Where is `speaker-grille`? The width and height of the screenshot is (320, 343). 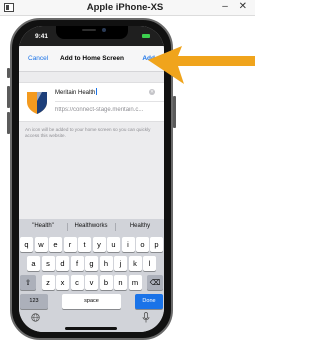 speaker-grille is located at coordinates (89, 30).